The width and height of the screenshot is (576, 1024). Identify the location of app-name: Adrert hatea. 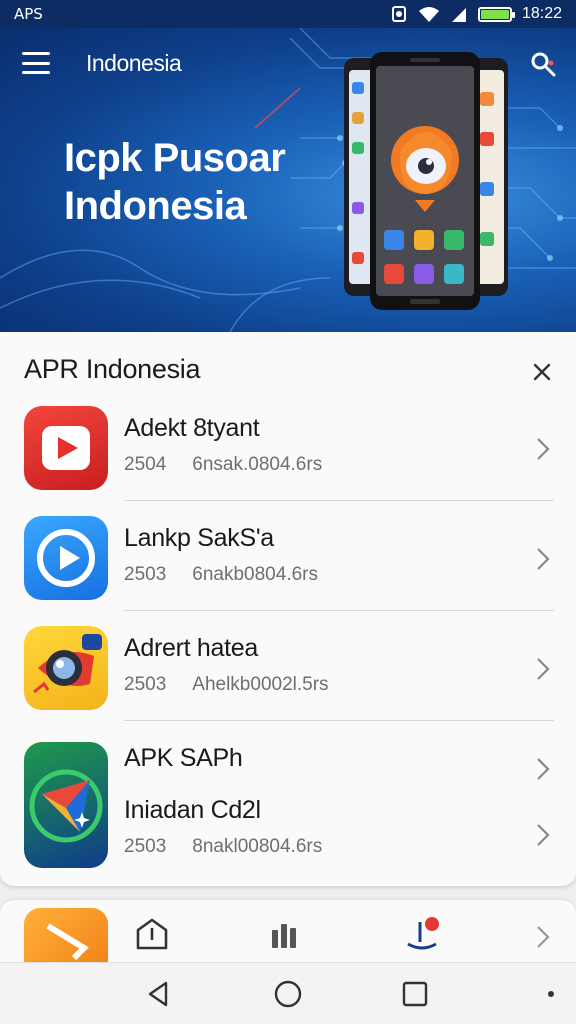
(191, 648).